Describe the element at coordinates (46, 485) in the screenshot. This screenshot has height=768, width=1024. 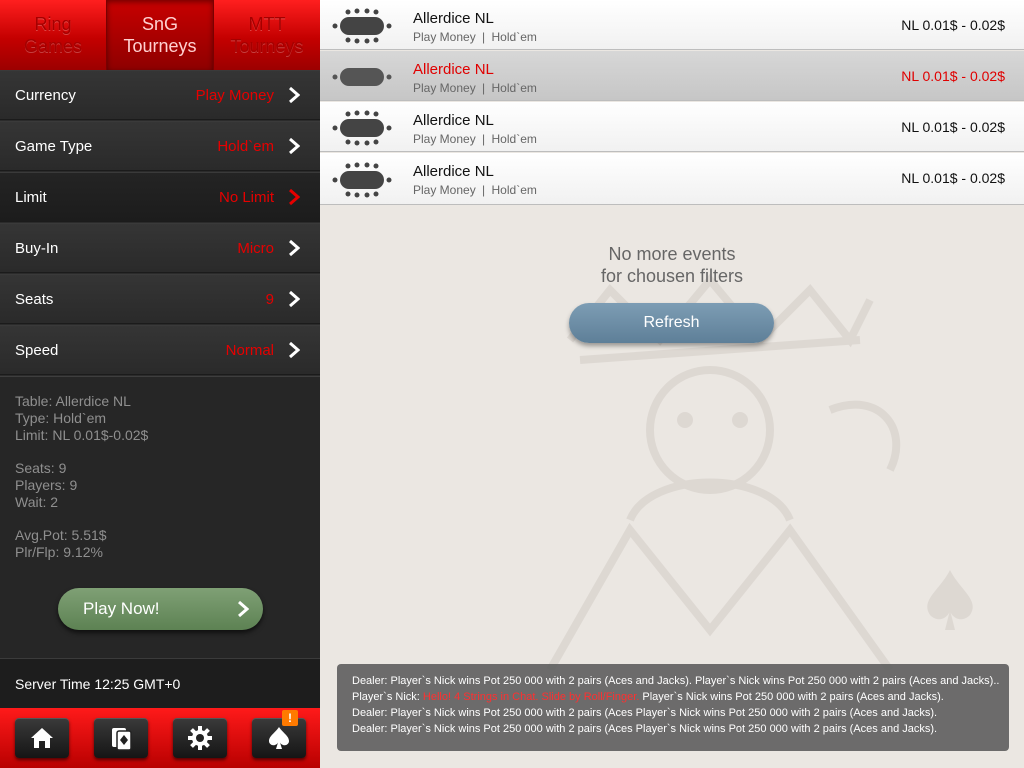
I see `info-players: Players: 9` at that location.